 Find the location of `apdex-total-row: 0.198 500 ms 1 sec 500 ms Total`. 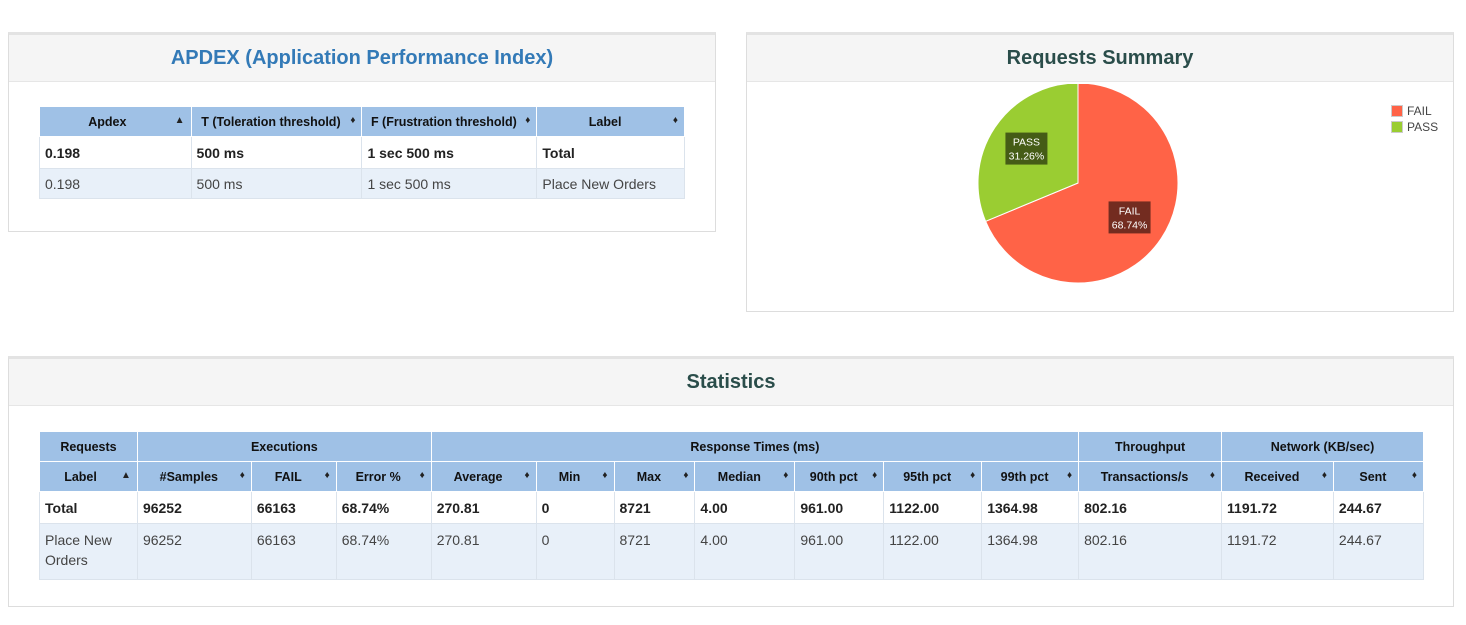

apdex-total-row: 0.198 500 ms 1 sec 500 ms Total is located at coordinates (362, 152).